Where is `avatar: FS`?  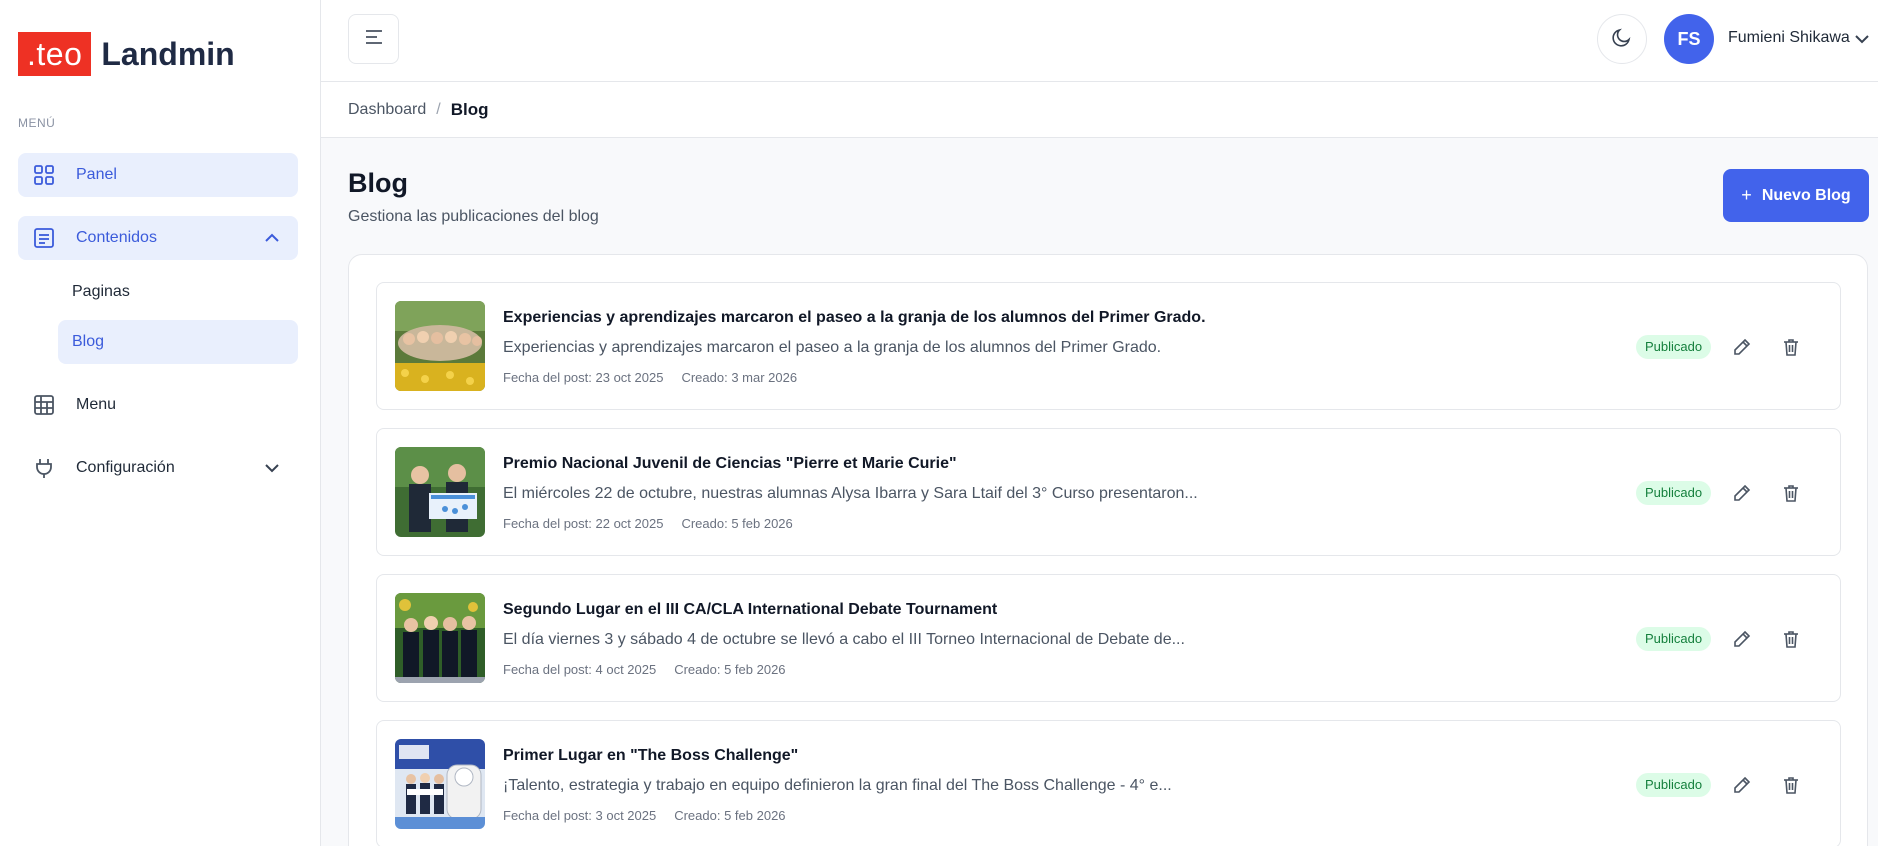
avatar: FS is located at coordinates (1689, 39).